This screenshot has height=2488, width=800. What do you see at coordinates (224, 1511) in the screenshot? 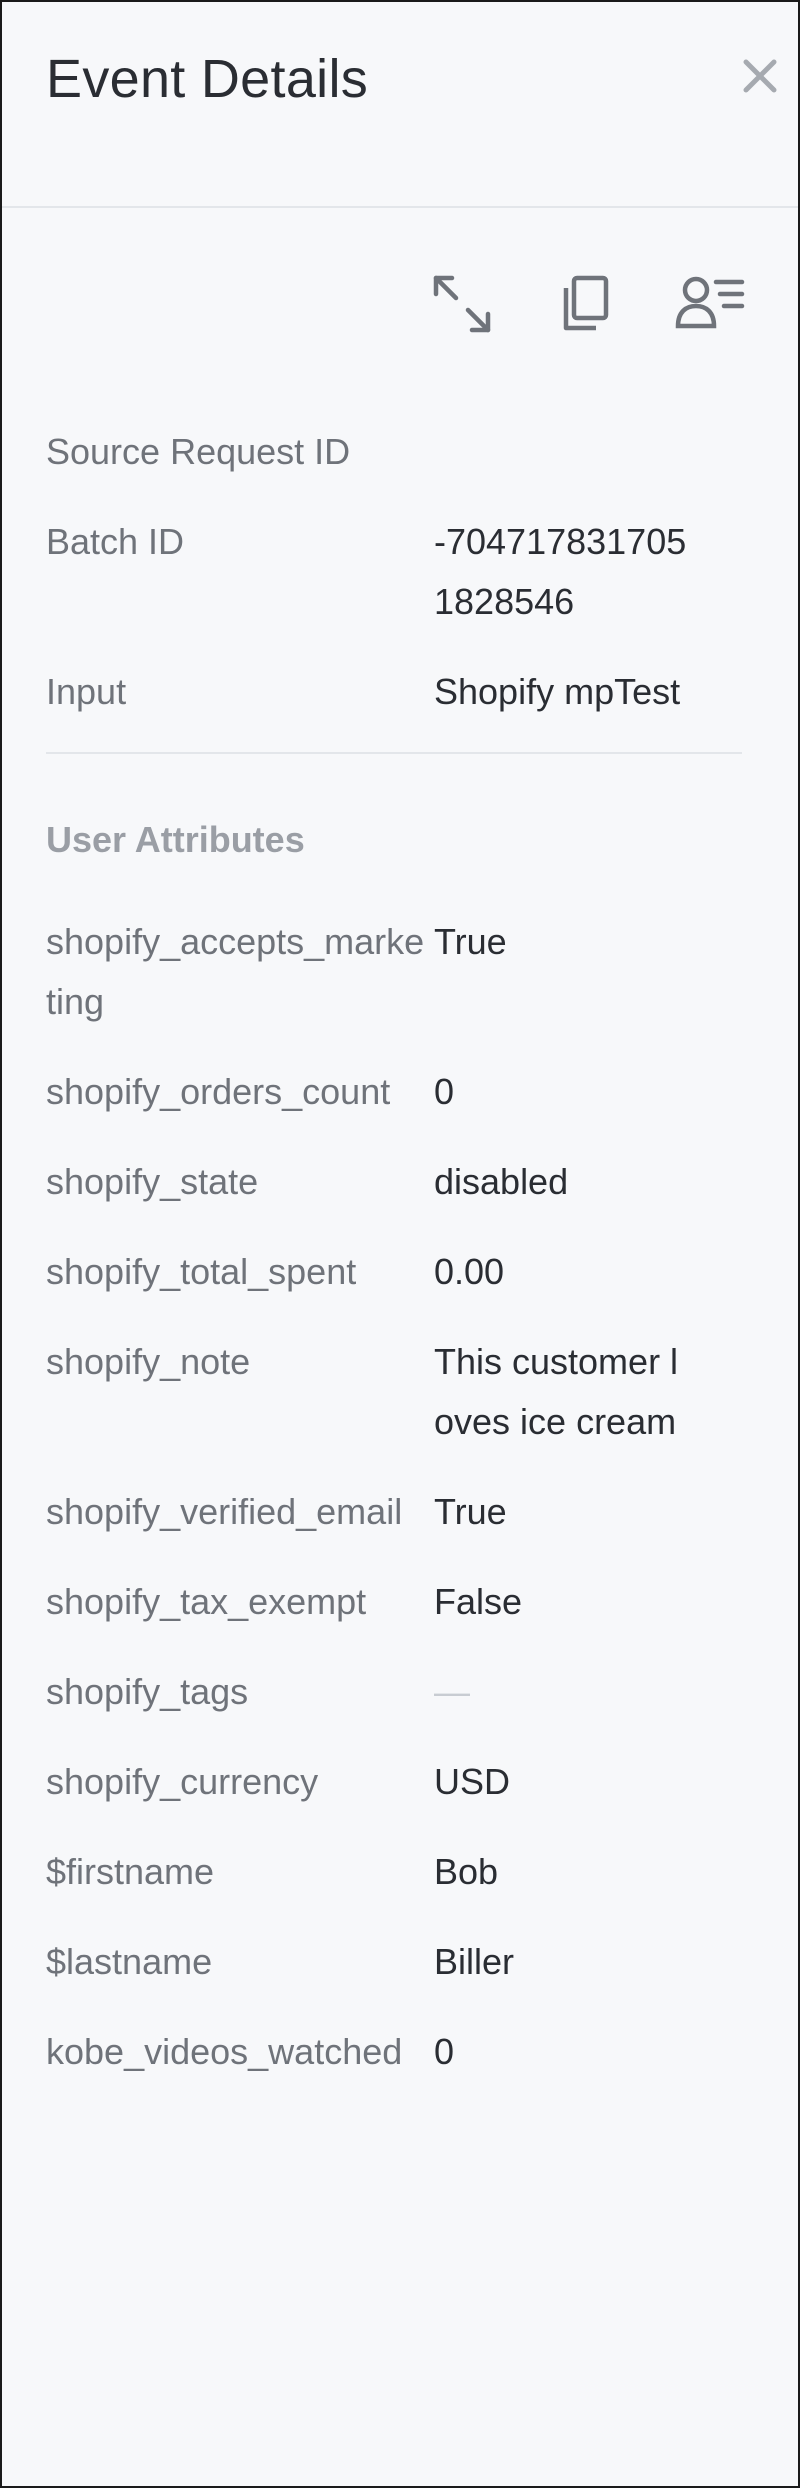
I see `attribute-key: shopify_verified_email` at bounding box center [224, 1511].